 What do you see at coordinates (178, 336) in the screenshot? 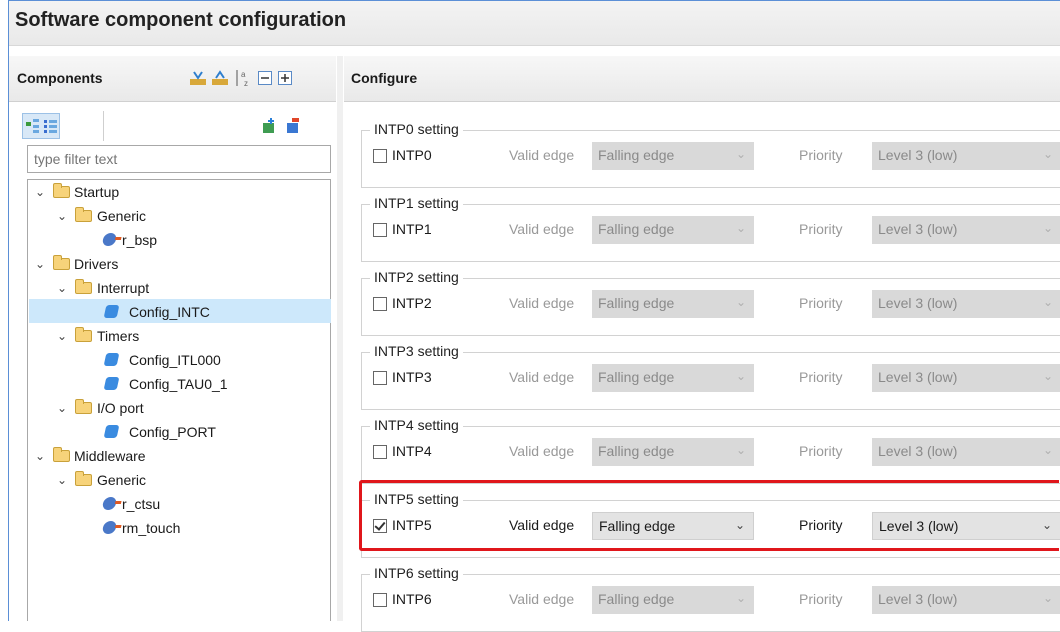
I see `tree-node-timers: ⌄ Timers` at bounding box center [178, 336].